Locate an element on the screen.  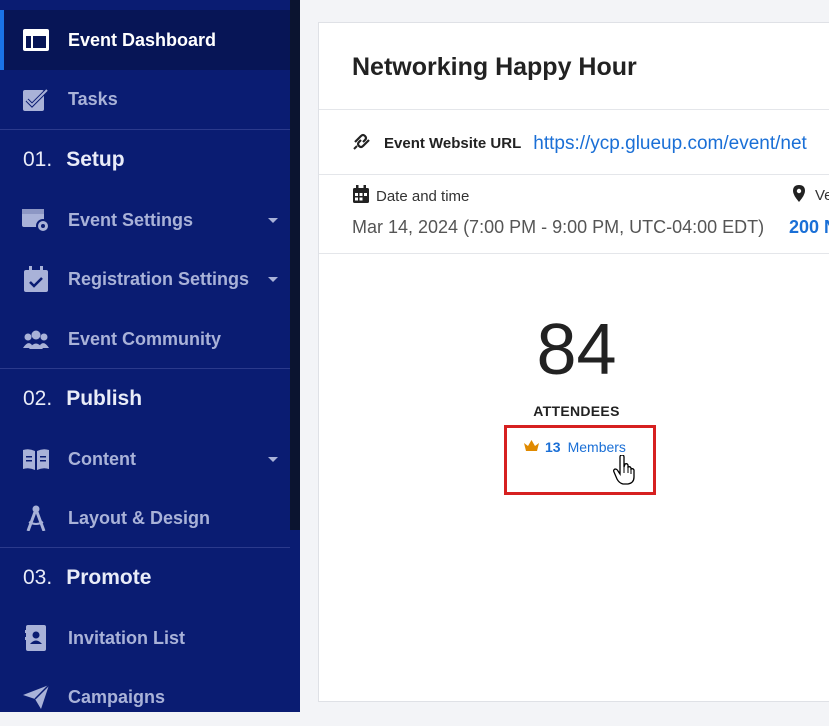
date-time-label-row: Date and time is located at coordinates (410, 196).